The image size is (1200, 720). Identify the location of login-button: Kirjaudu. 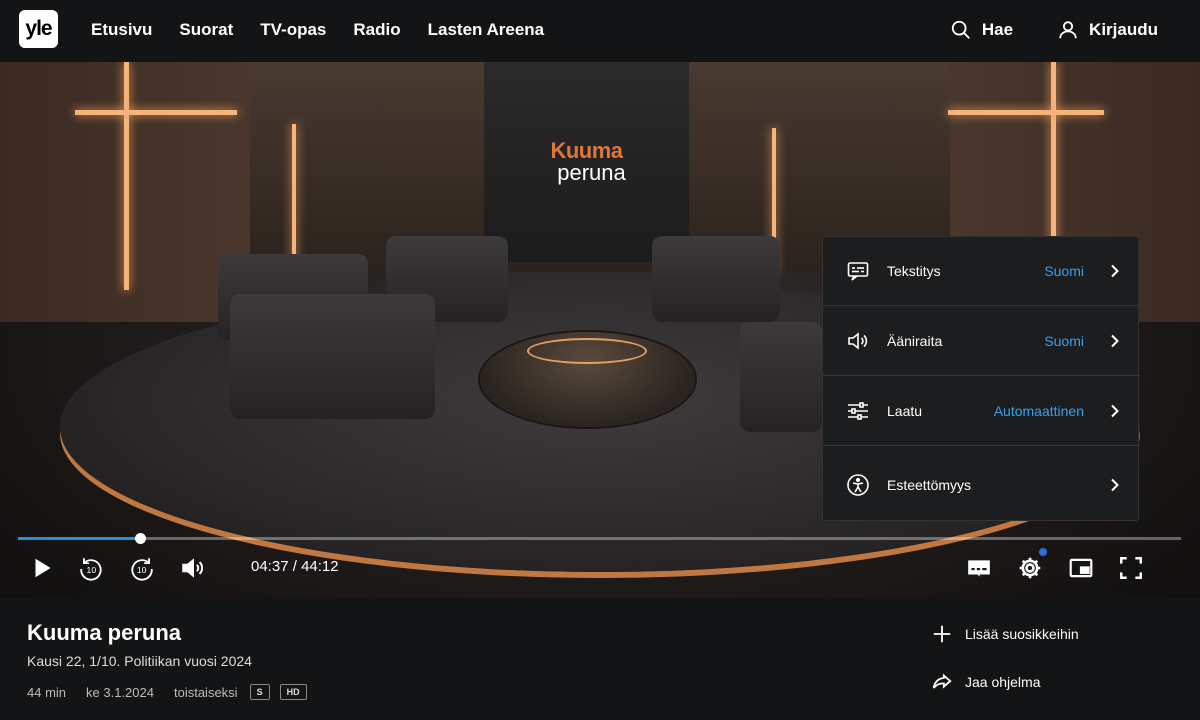
(1107, 30).